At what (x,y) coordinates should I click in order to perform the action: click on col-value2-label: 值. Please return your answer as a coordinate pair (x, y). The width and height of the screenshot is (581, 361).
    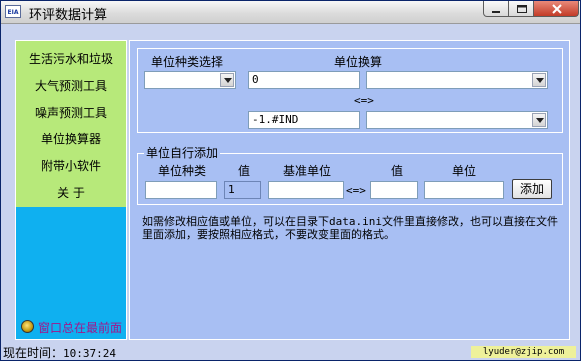
    Looking at the image, I should click on (397, 171).